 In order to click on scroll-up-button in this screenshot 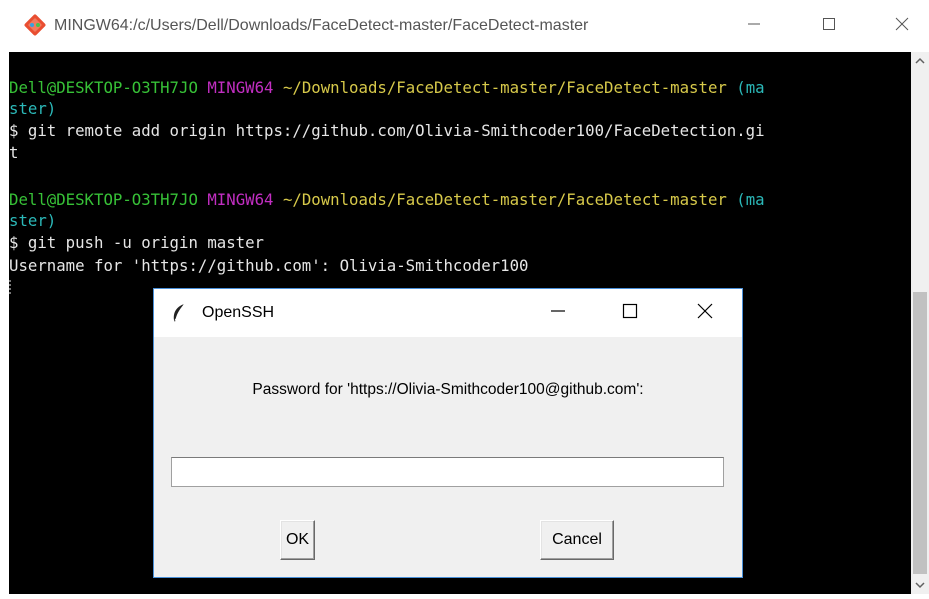, I will do `click(920, 61)`.